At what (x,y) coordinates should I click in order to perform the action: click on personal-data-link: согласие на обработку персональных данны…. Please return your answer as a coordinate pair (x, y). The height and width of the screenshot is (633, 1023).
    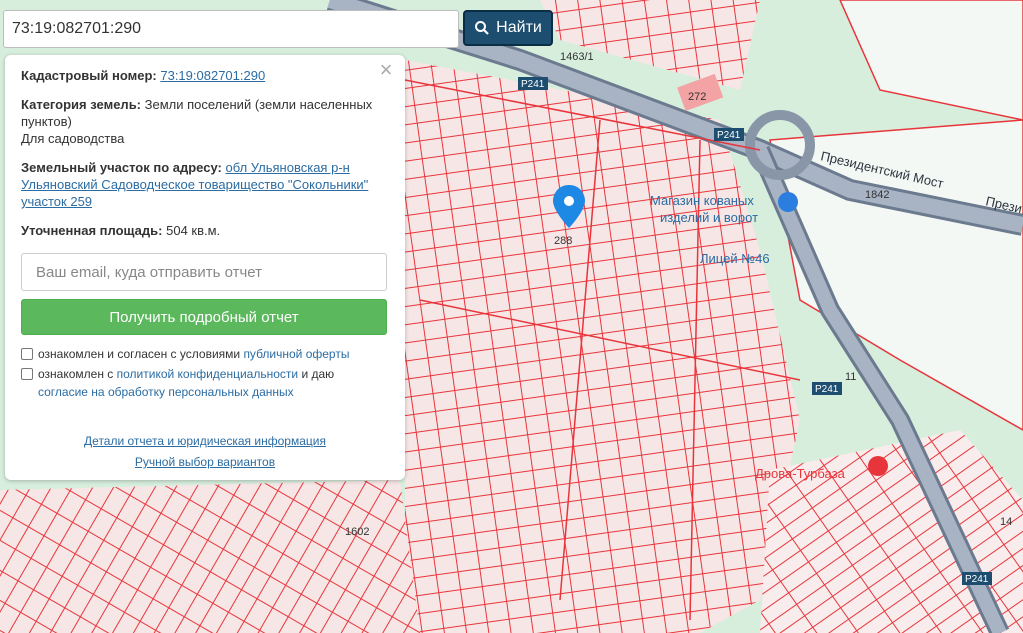
    Looking at the image, I should click on (166, 392).